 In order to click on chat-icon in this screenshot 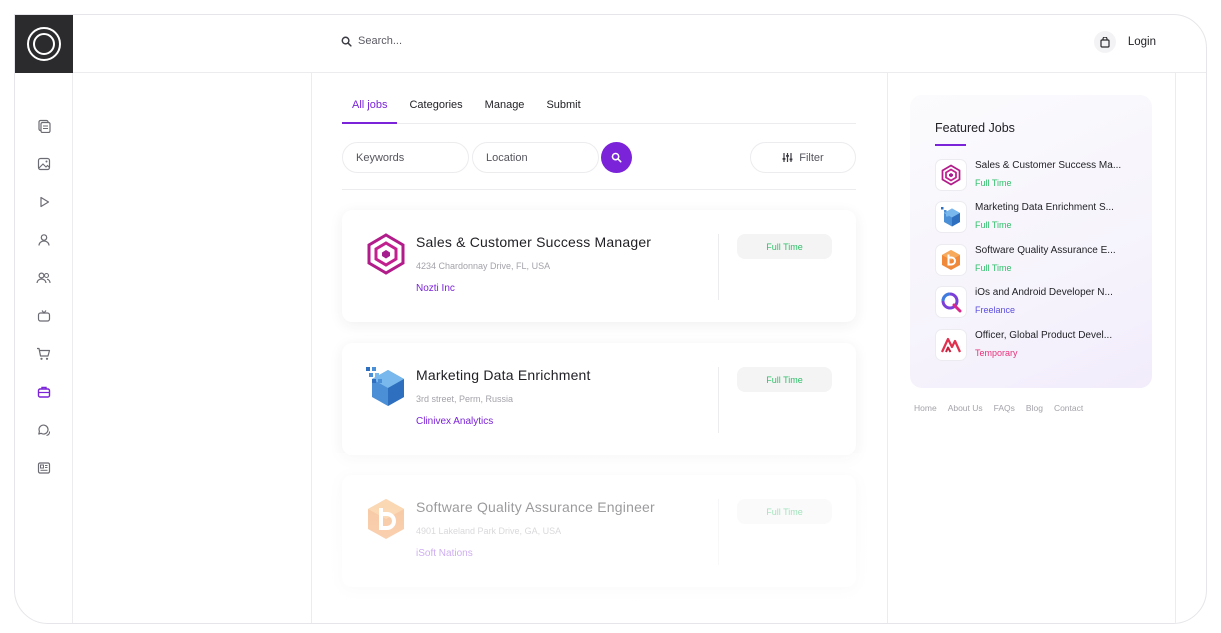, I will do `click(43, 430)`.